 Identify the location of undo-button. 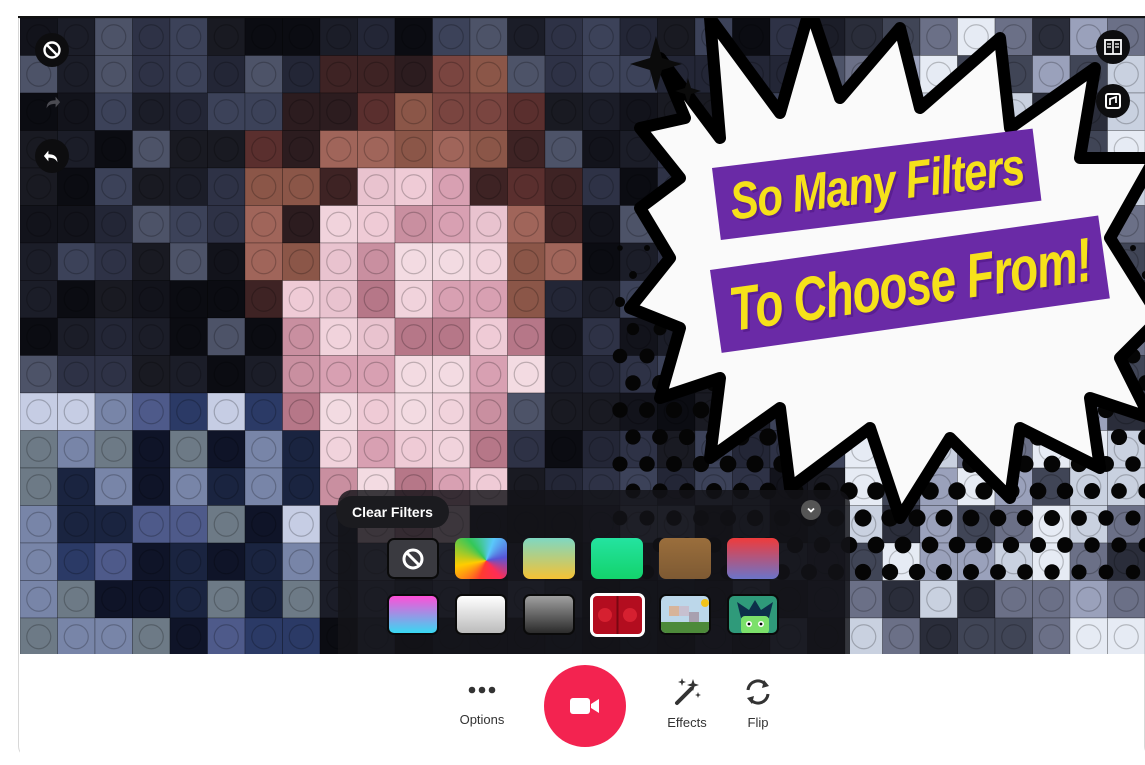
(52, 156).